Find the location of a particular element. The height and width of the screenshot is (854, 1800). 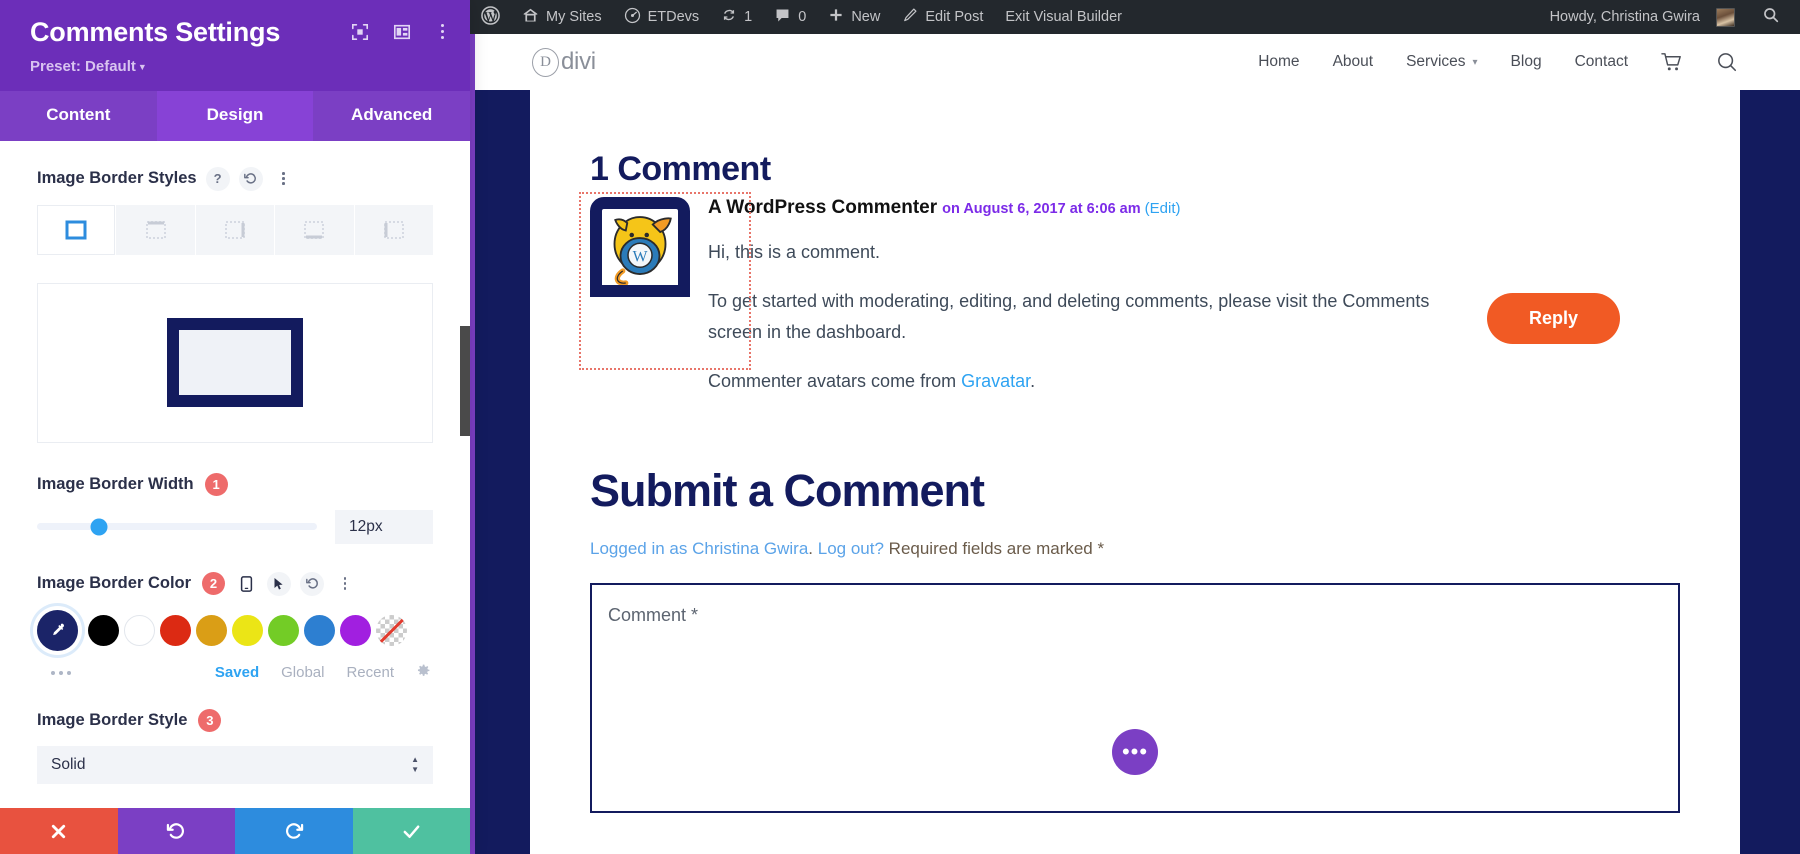

color-swatch-yellow is located at coordinates (247, 630).